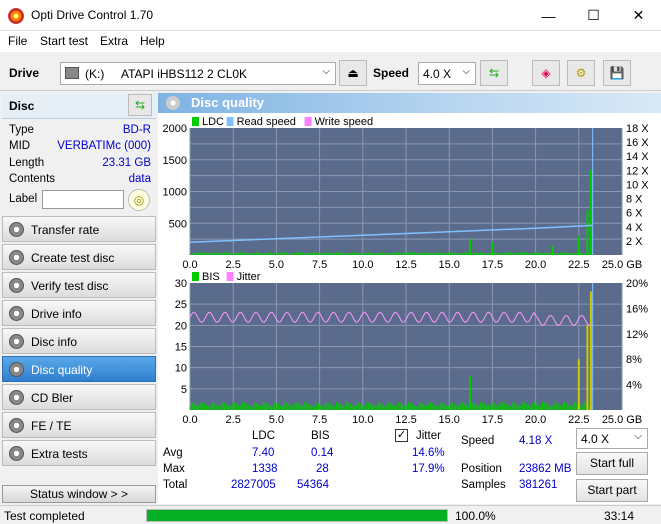 This screenshot has width=661, height=524. What do you see at coordinates (266, 122) in the screenshot?
I see `legend-label: Read speed` at bounding box center [266, 122].